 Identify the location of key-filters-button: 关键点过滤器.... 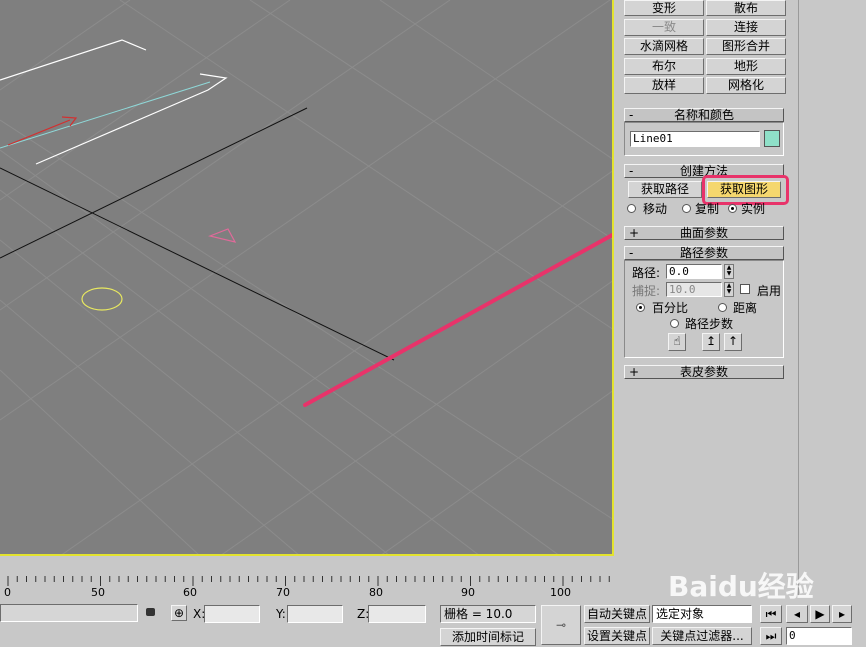
(702, 636).